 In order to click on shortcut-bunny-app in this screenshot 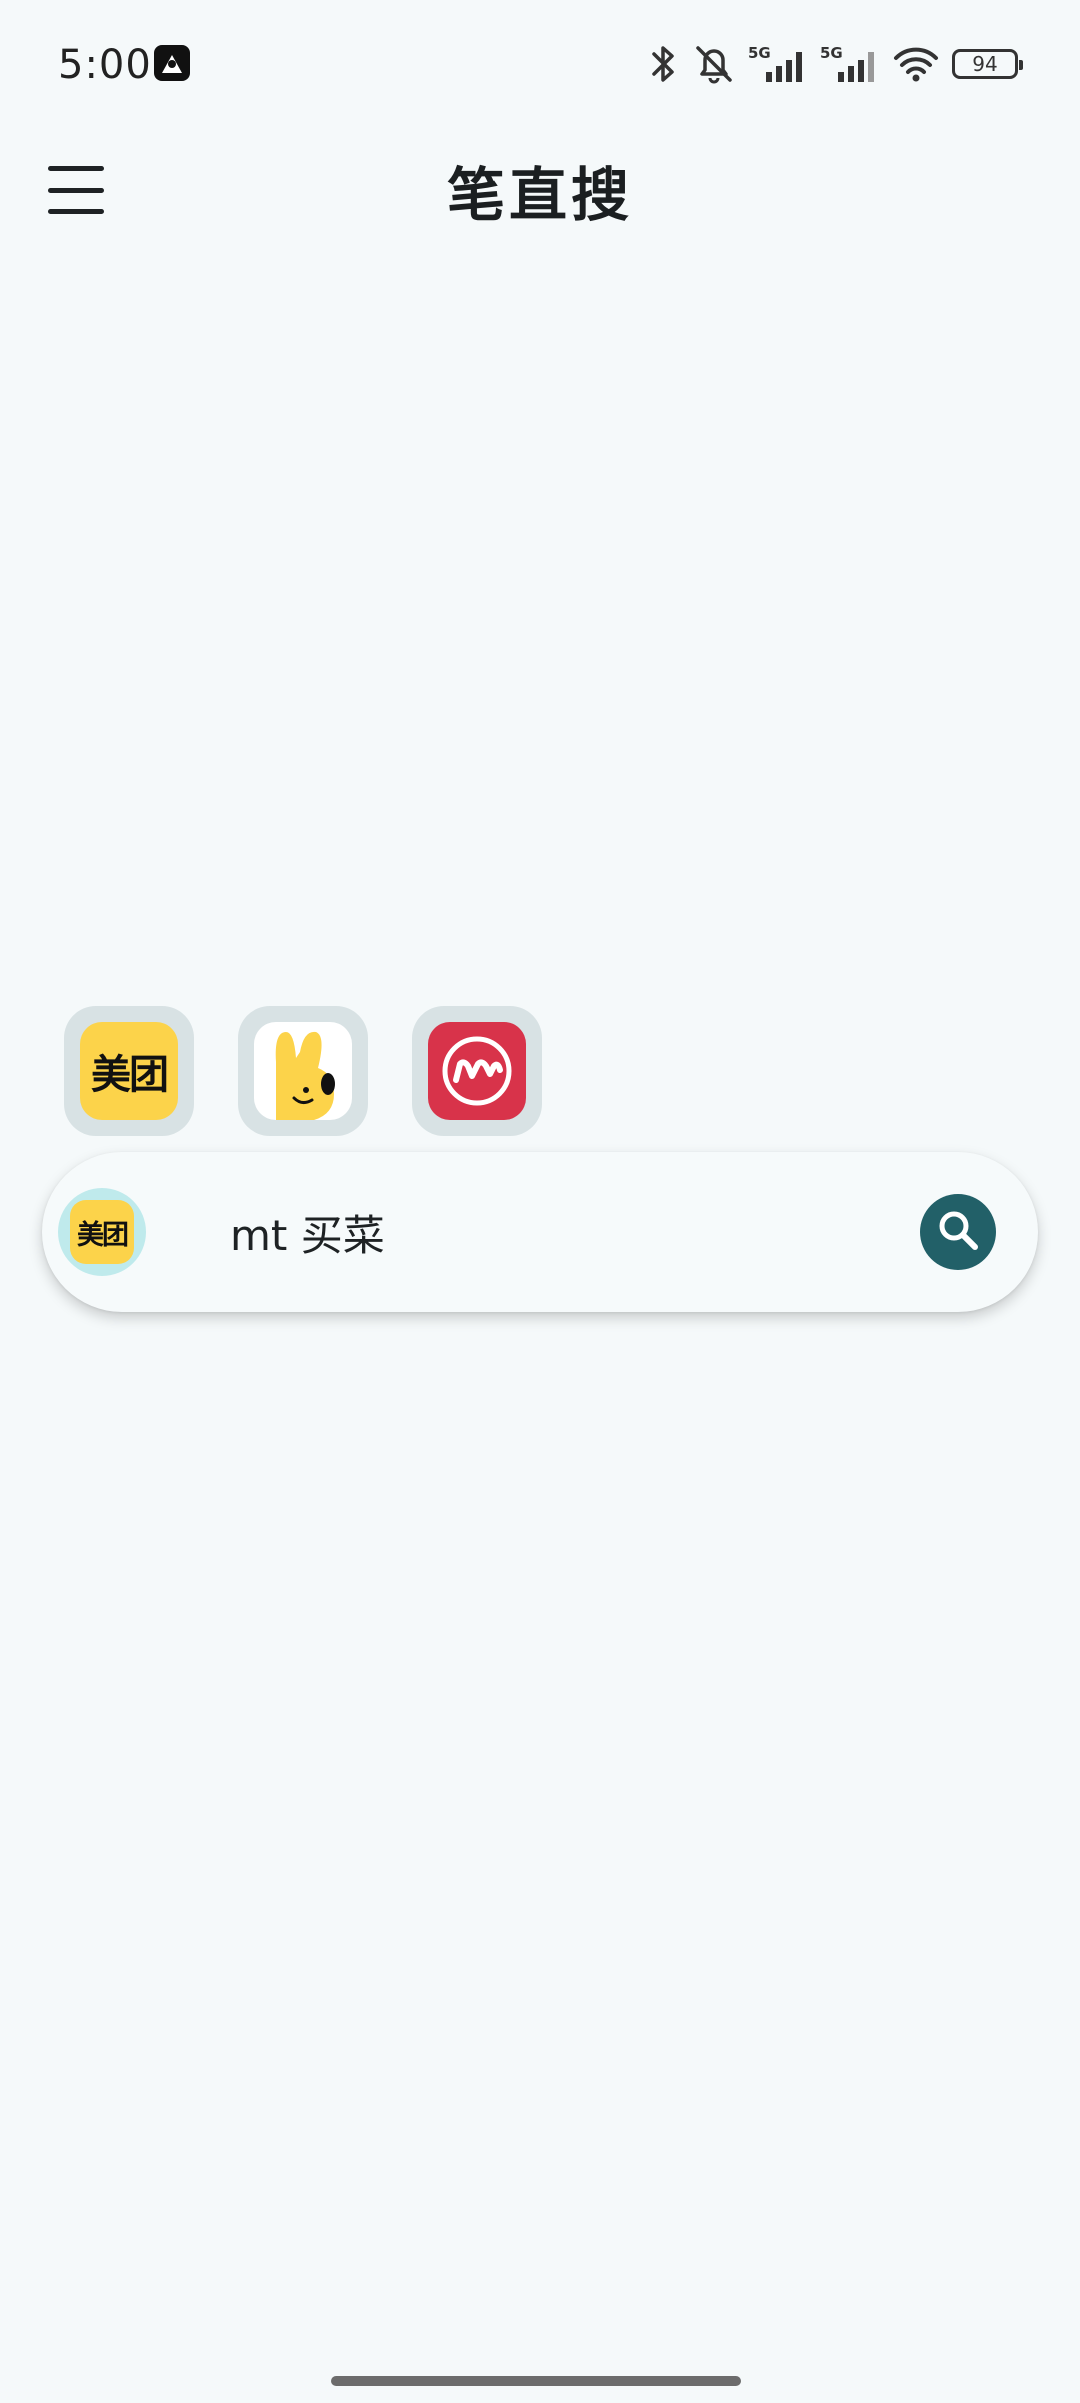, I will do `click(303, 1071)`.